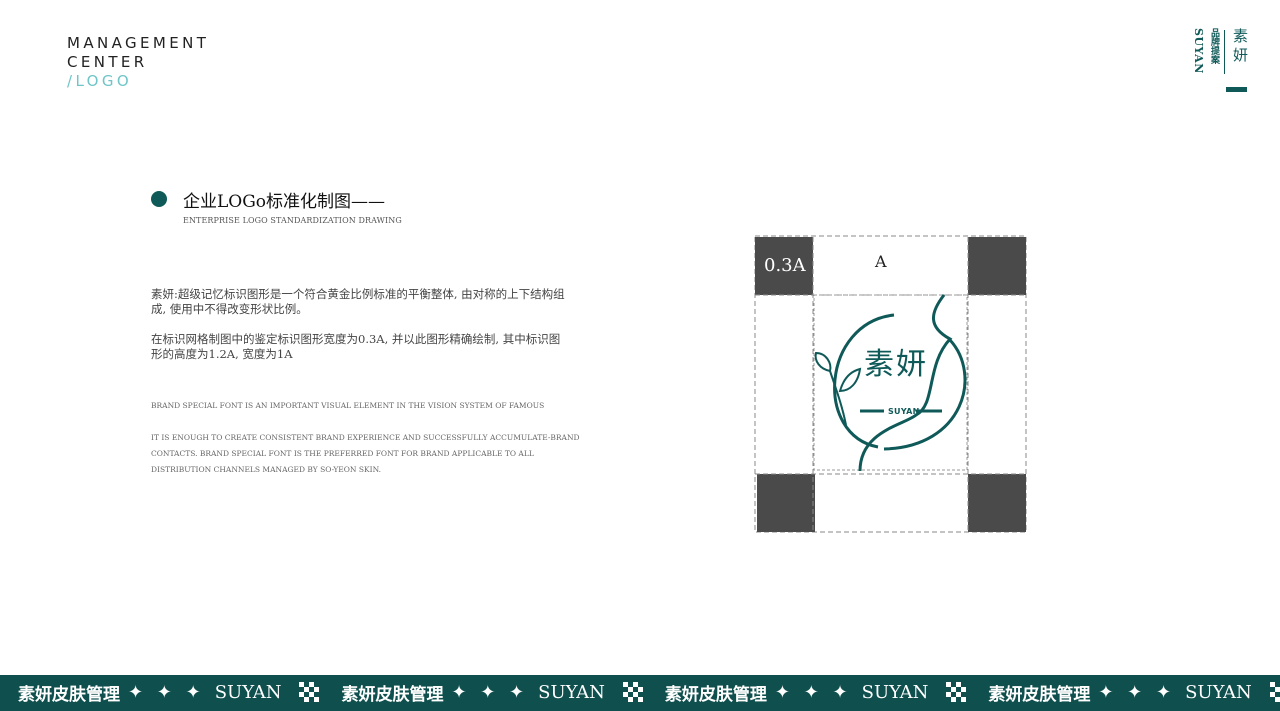 This screenshot has width=1280, height=711. Describe the element at coordinates (881, 261) in the screenshot. I see `label-a: A` at that location.